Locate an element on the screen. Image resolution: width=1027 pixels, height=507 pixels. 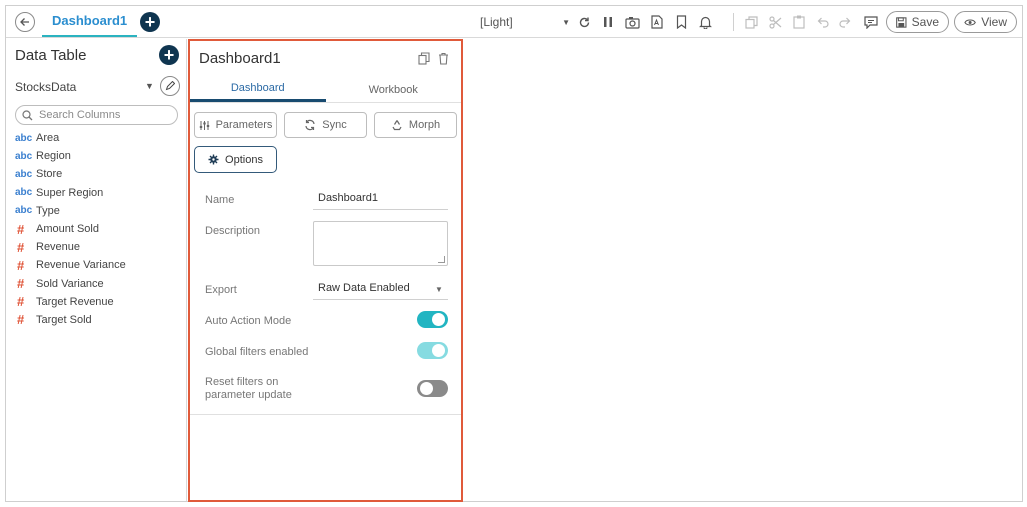
sync-label: Sync is located at coordinates (334, 125).